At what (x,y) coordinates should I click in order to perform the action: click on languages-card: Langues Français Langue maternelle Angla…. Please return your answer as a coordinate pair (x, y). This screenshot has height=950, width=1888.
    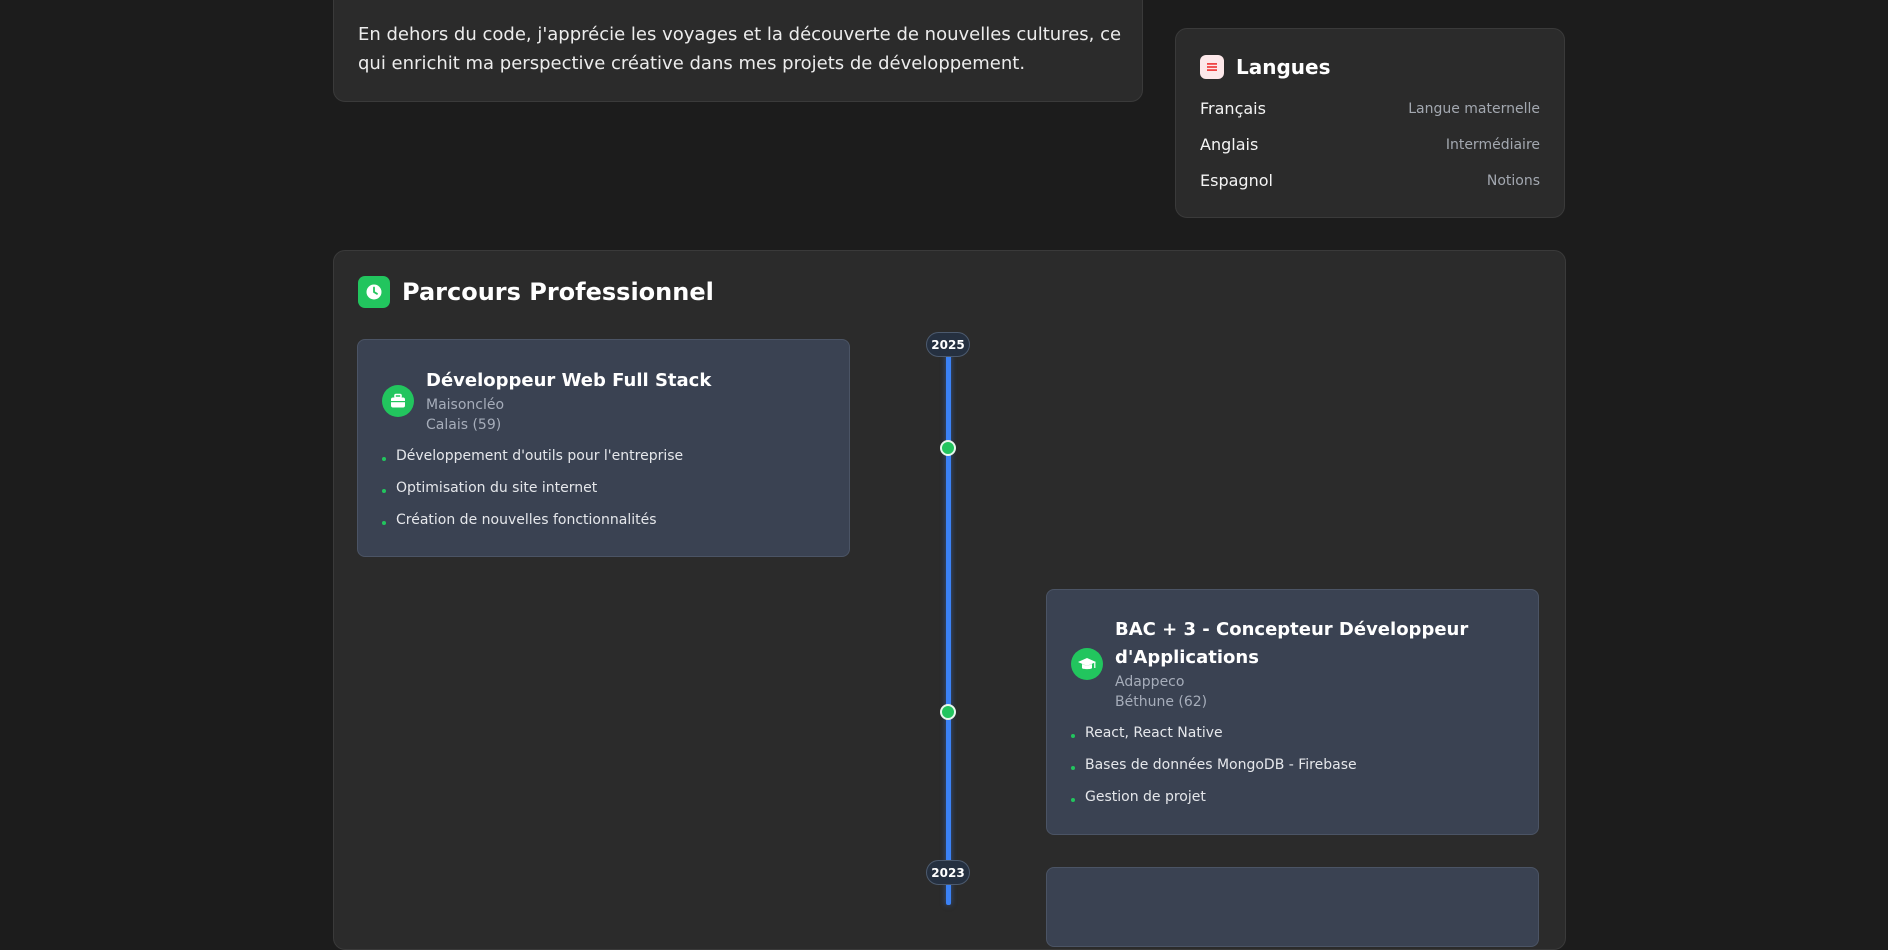
    Looking at the image, I should click on (1370, 123).